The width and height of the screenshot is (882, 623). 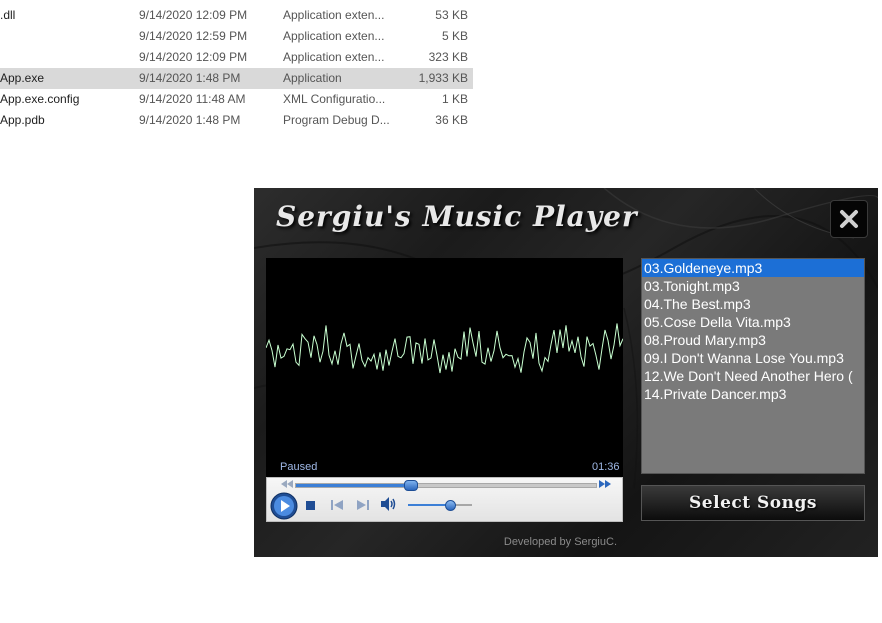 What do you see at coordinates (299, 467) in the screenshot?
I see `playback-status: Paused` at bounding box center [299, 467].